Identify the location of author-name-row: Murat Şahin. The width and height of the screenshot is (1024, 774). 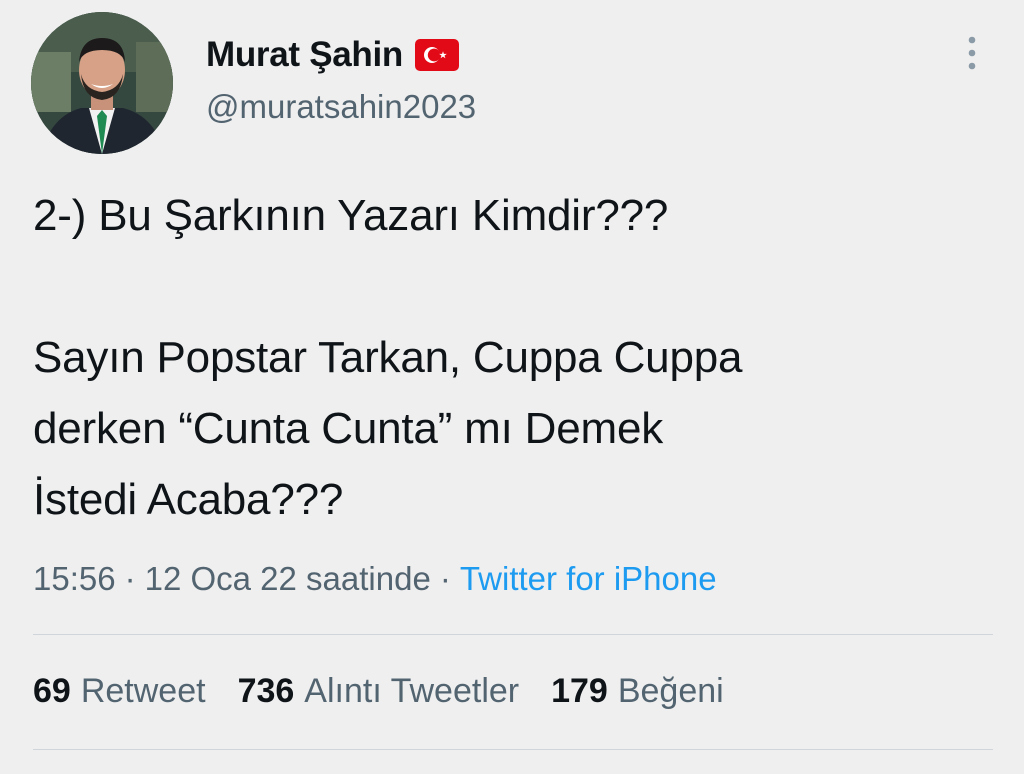
(332, 55).